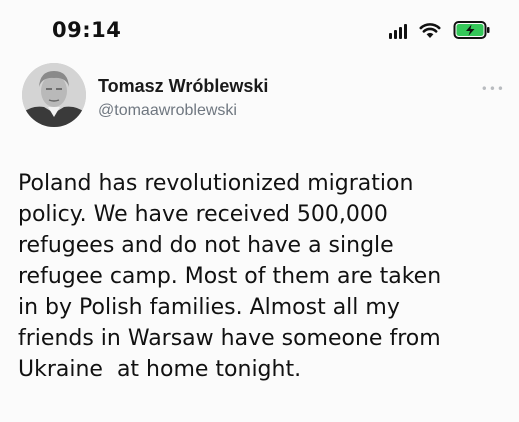 This screenshot has width=519, height=422. I want to click on wifi-icon, so click(430, 30).